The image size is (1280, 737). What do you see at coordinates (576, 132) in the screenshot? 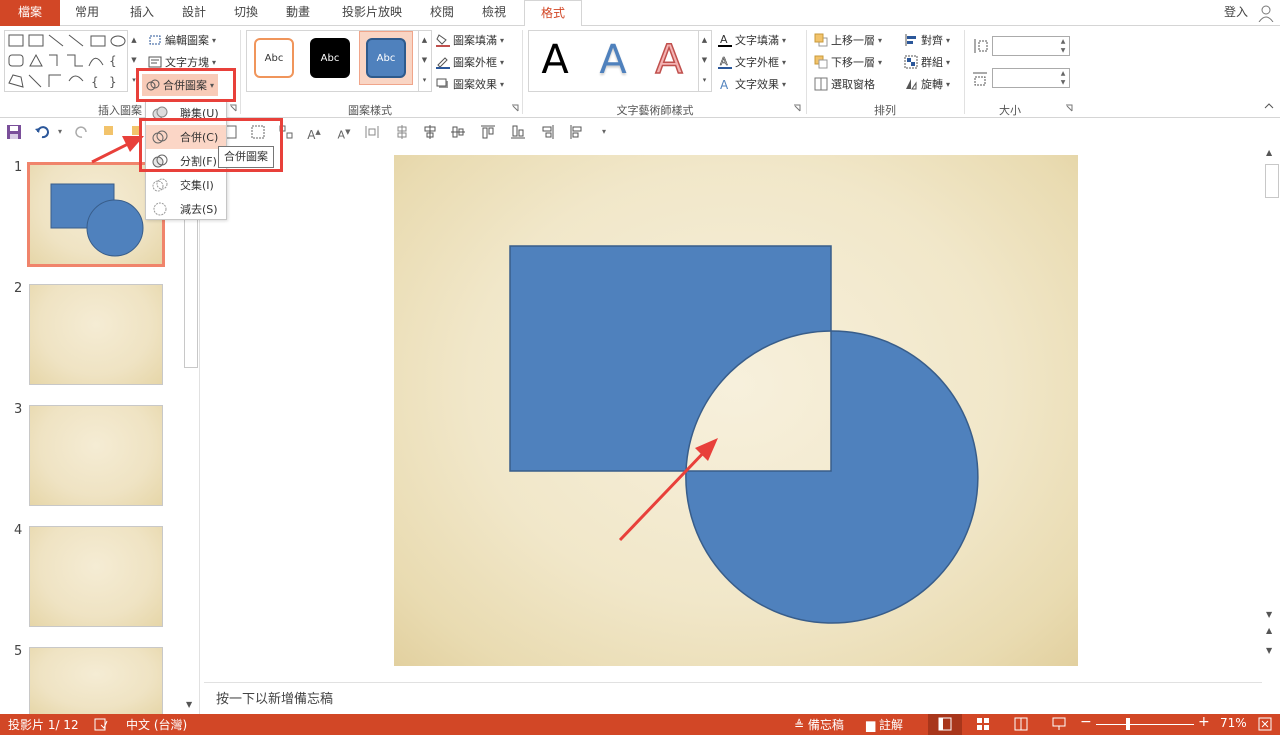
I see `align-left-icon` at bounding box center [576, 132].